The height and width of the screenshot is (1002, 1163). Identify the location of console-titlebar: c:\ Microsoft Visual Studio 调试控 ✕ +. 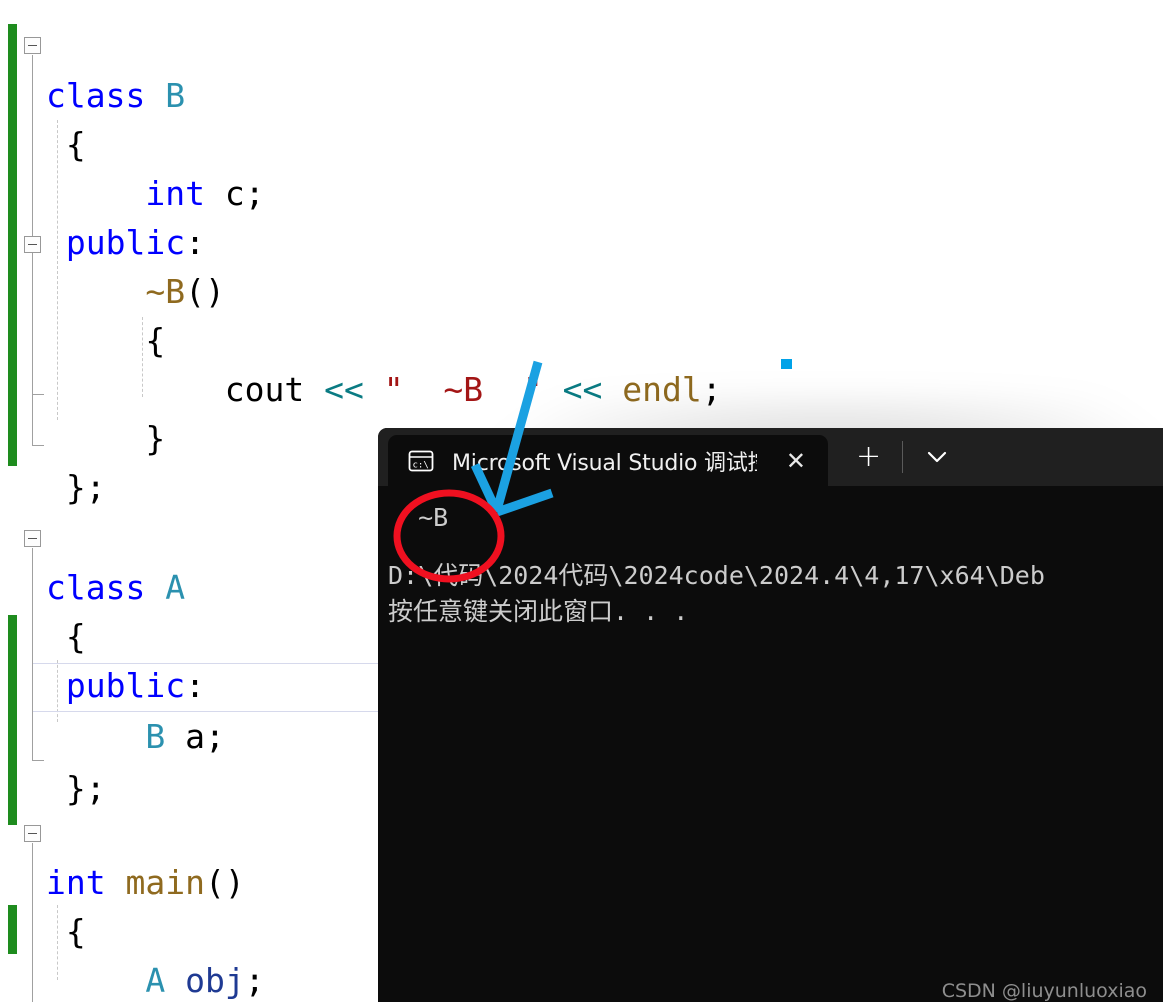
(770, 457).